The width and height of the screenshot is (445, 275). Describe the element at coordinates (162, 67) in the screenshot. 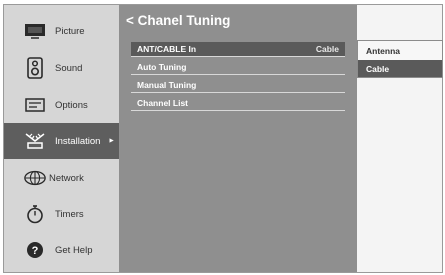

I see `row-label: Auto Tuning` at that location.